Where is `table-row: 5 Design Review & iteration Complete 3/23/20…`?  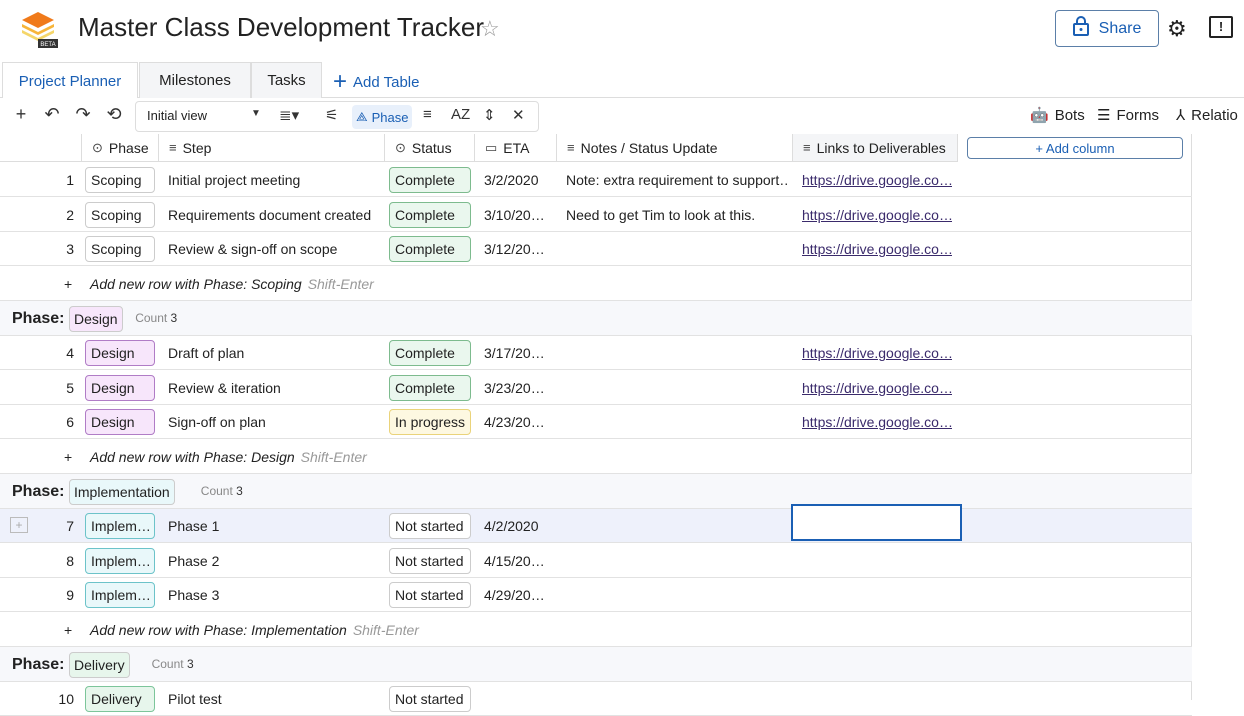
table-row: 5 Design Review & iteration Complete 3/23/20… is located at coordinates (596, 388).